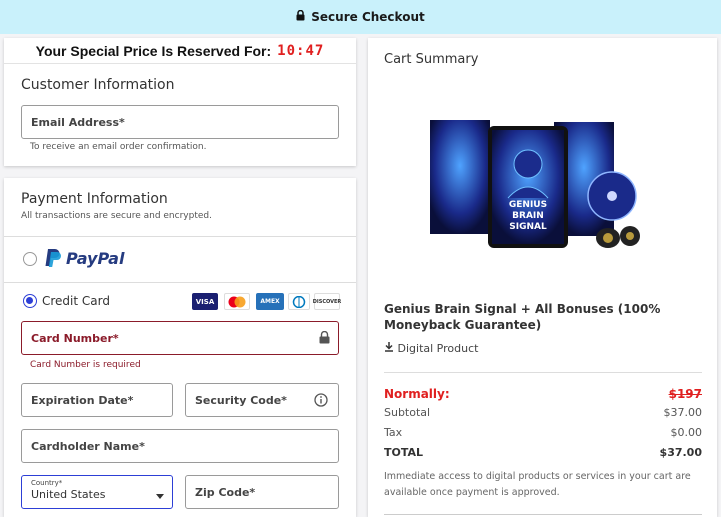 This screenshot has height=517, width=721. Describe the element at coordinates (321, 401) in the screenshot. I see `info-icon` at that location.